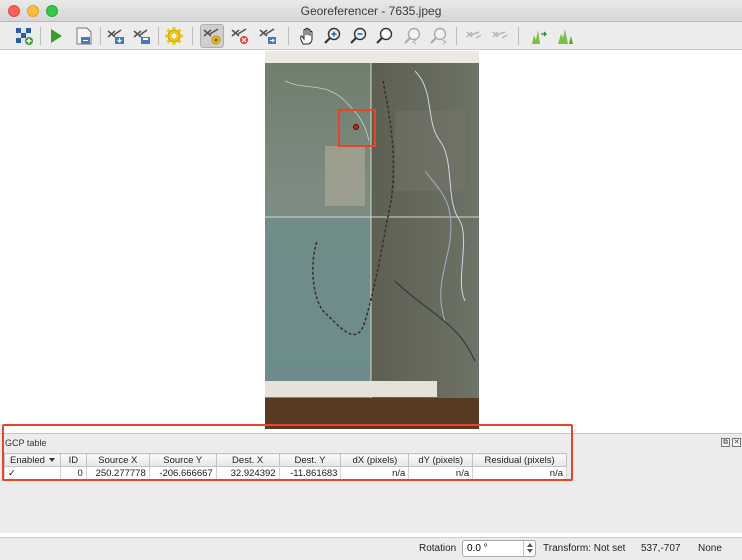  I want to click on title-bar: Georeferencer - 7635.jpeg, so click(371, 11).